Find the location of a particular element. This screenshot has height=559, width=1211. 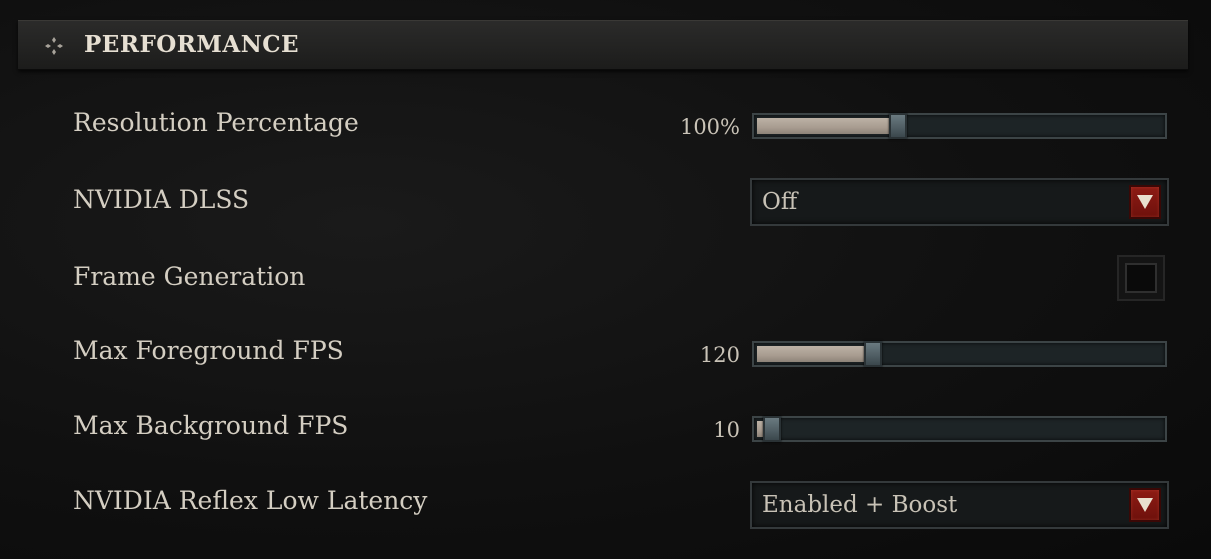

max-foreground-fps-slider is located at coordinates (959, 354).